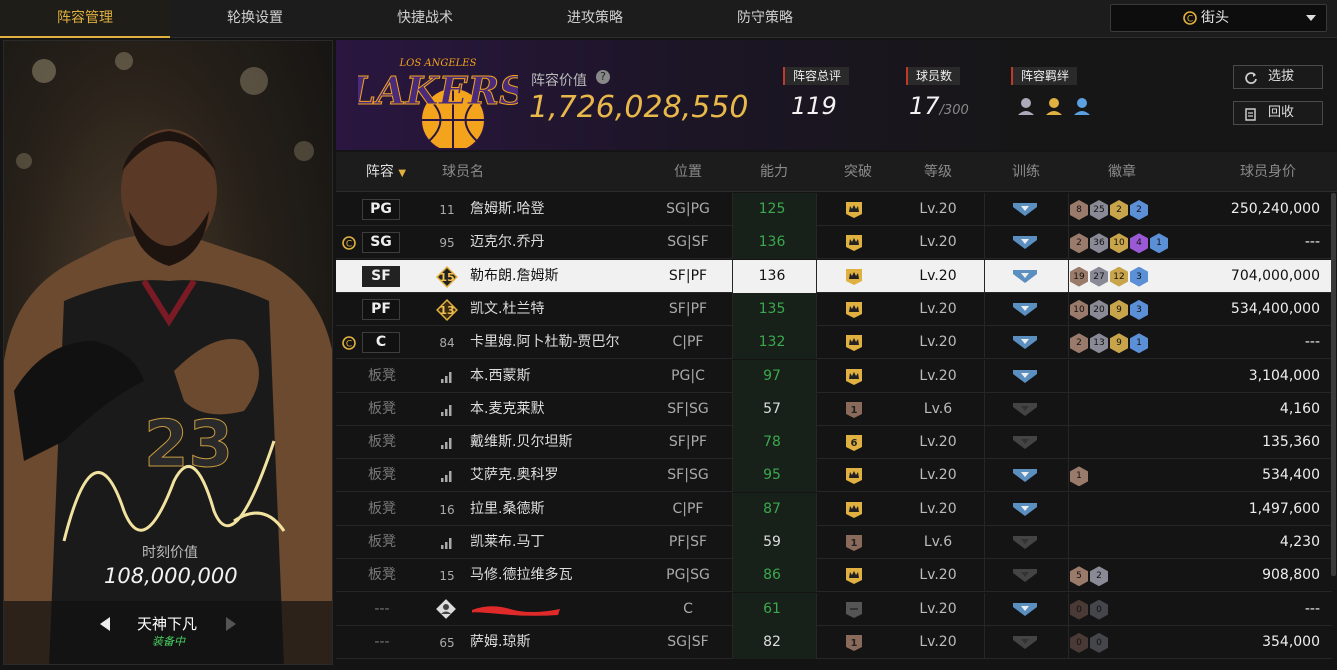 The image size is (1337, 670). Describe the element at coordinates (255, 19) in the screenshot. I see `tab-rotation-settings: 轮换设置` at that location.